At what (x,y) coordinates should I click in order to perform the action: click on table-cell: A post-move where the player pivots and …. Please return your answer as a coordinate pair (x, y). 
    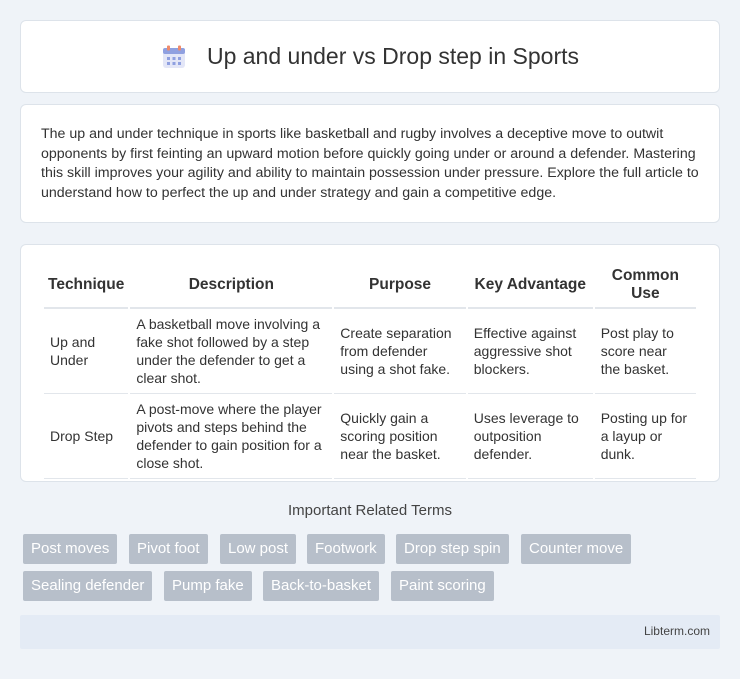
    Looking at the image, I should click on (231, 436).